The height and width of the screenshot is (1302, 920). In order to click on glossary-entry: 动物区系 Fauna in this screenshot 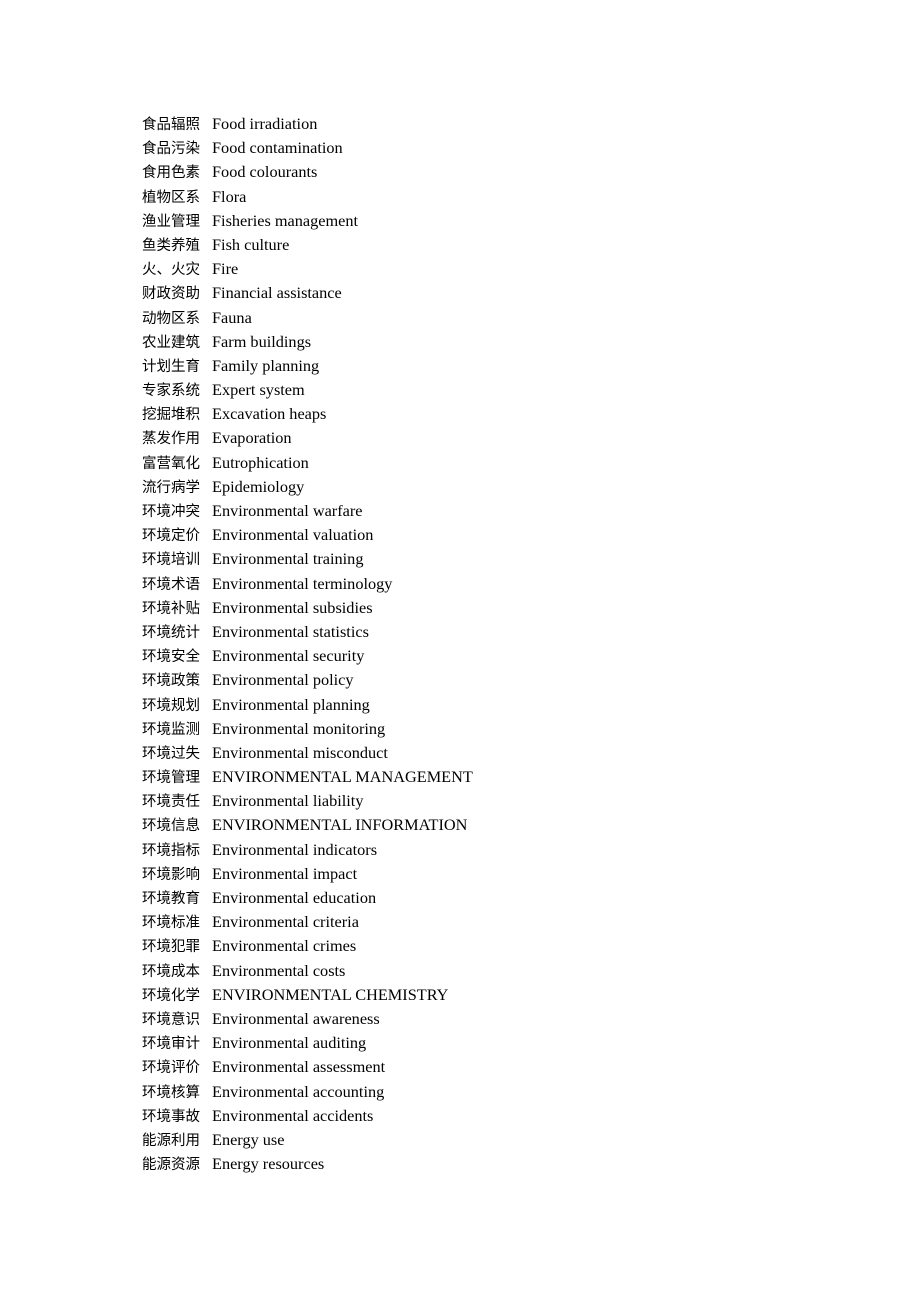, I will do `click(492, 318)`.